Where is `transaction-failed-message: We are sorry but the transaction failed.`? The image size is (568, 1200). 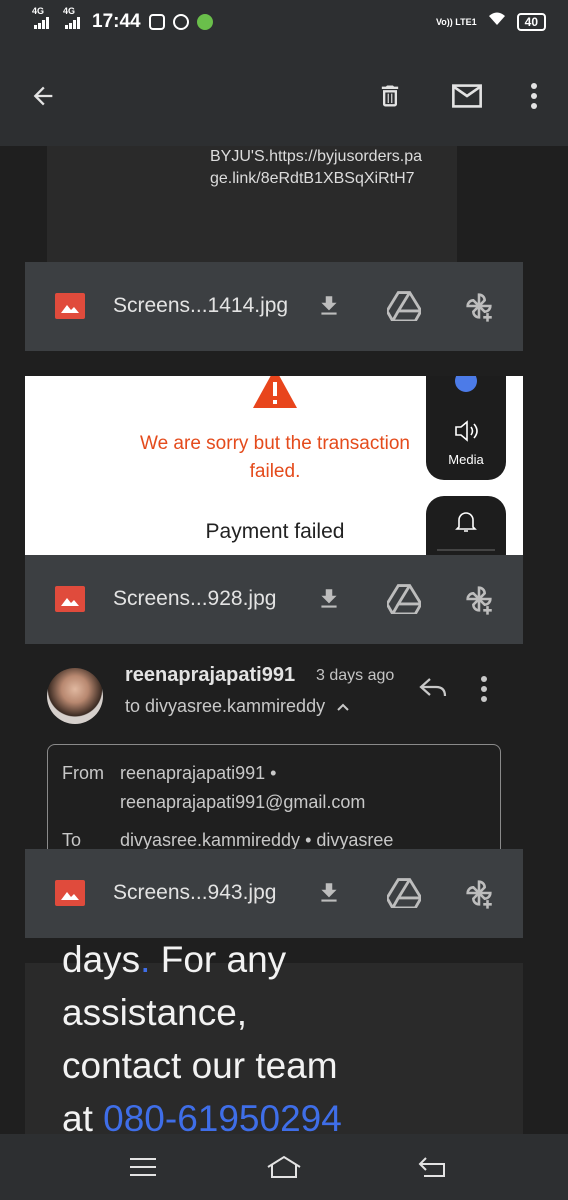 transaction-failed-message: We are sorry but the transaction failed. is located at coordinates (275, 457).